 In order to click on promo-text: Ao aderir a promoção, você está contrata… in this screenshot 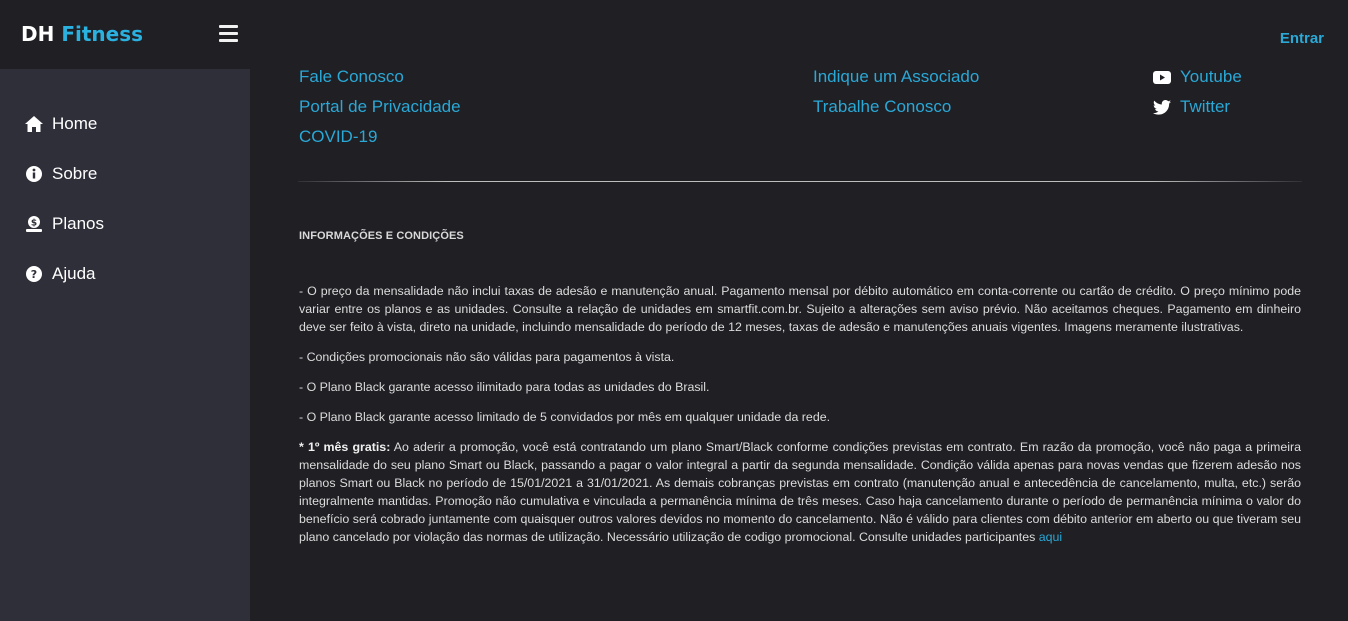, I will do `click(800, 492)`.